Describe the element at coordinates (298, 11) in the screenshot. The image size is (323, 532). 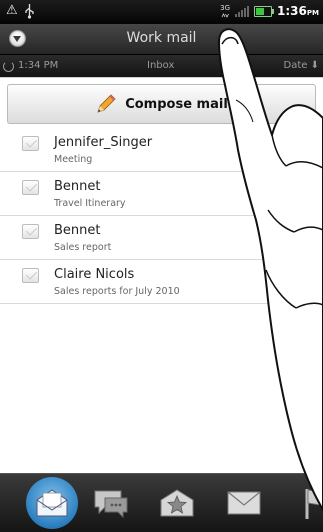
I see `clock: 1:36PM` at that location.